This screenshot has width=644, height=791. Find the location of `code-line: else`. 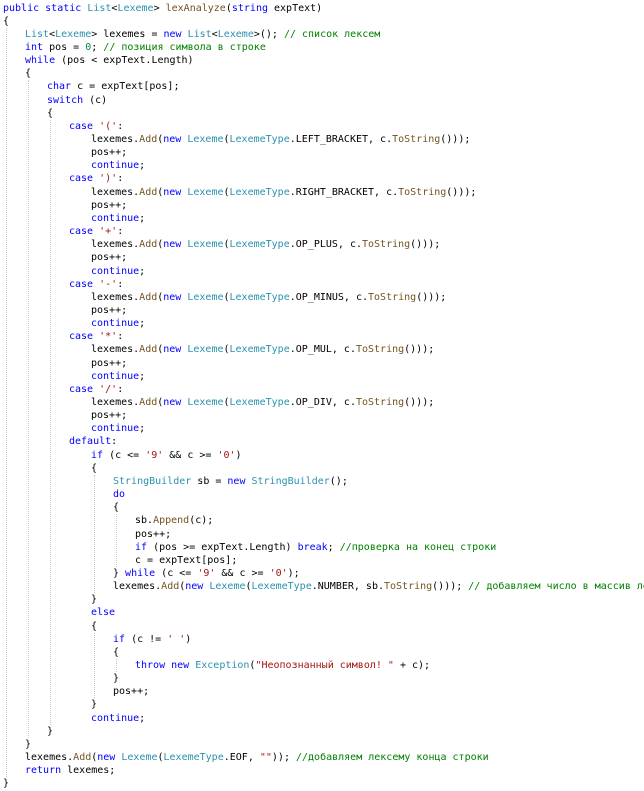

code-line: else is located at coordinates (103, 612).